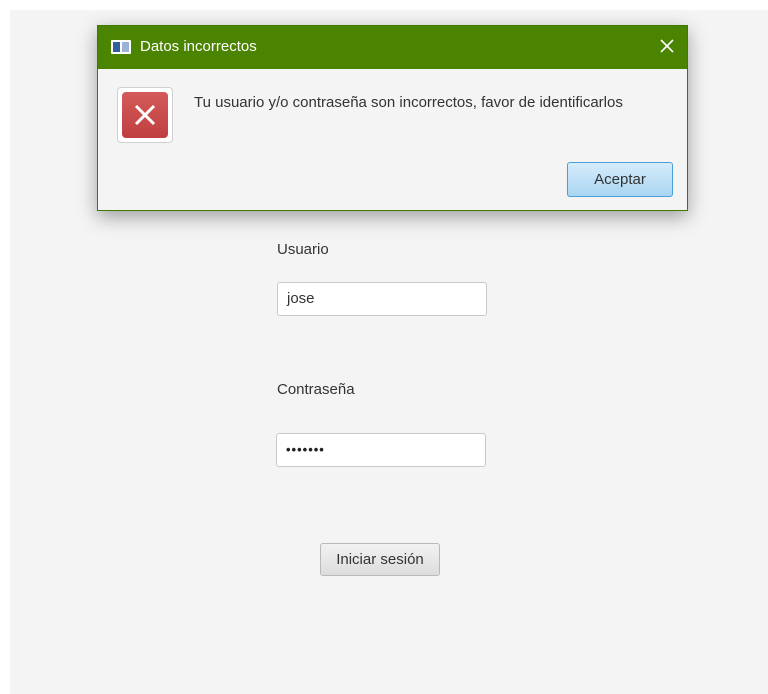  Describe the element at coordinates (382, 299) in the screenshot. I see `username-field: jose` at that location.